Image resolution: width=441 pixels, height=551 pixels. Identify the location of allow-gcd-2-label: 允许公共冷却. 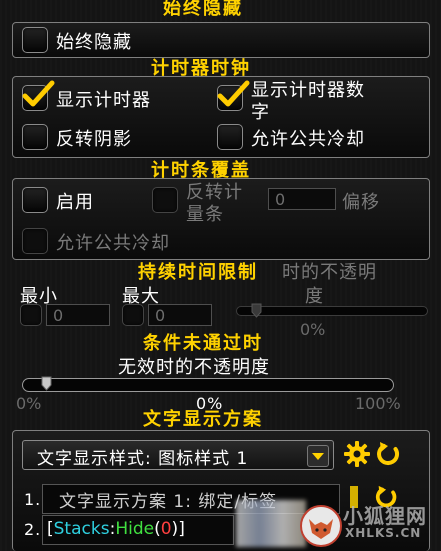
(113, 243).